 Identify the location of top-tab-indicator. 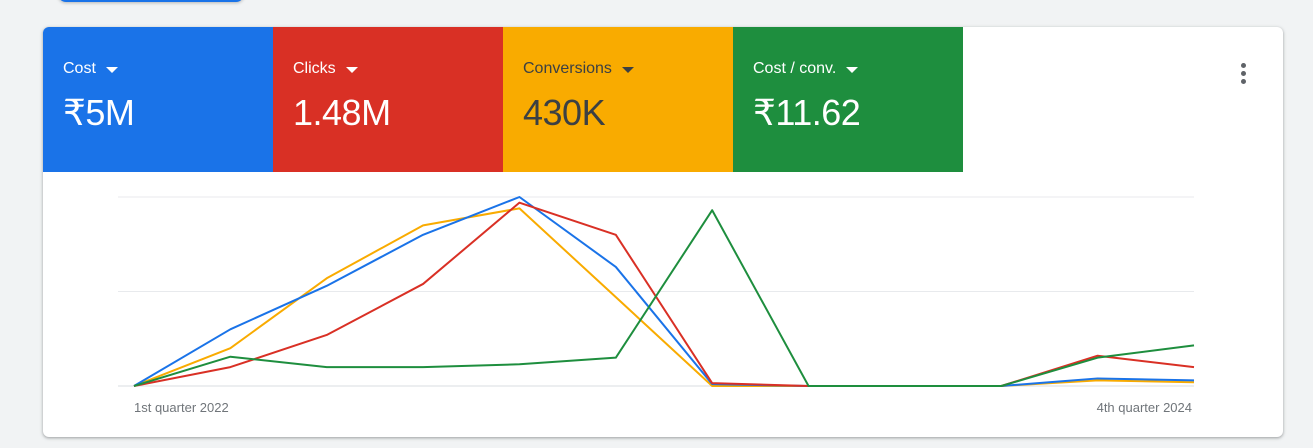
(151, 1).